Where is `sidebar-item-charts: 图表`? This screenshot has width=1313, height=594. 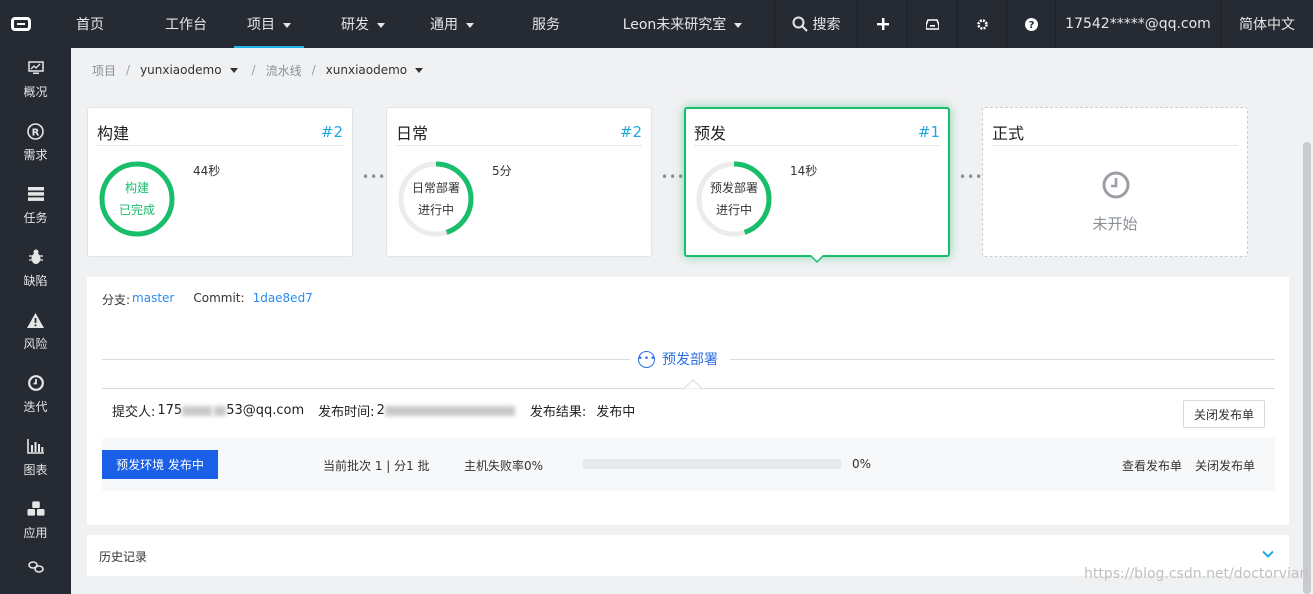 sidebar-item-charts: 图表 is located at coordinates (35, 457).